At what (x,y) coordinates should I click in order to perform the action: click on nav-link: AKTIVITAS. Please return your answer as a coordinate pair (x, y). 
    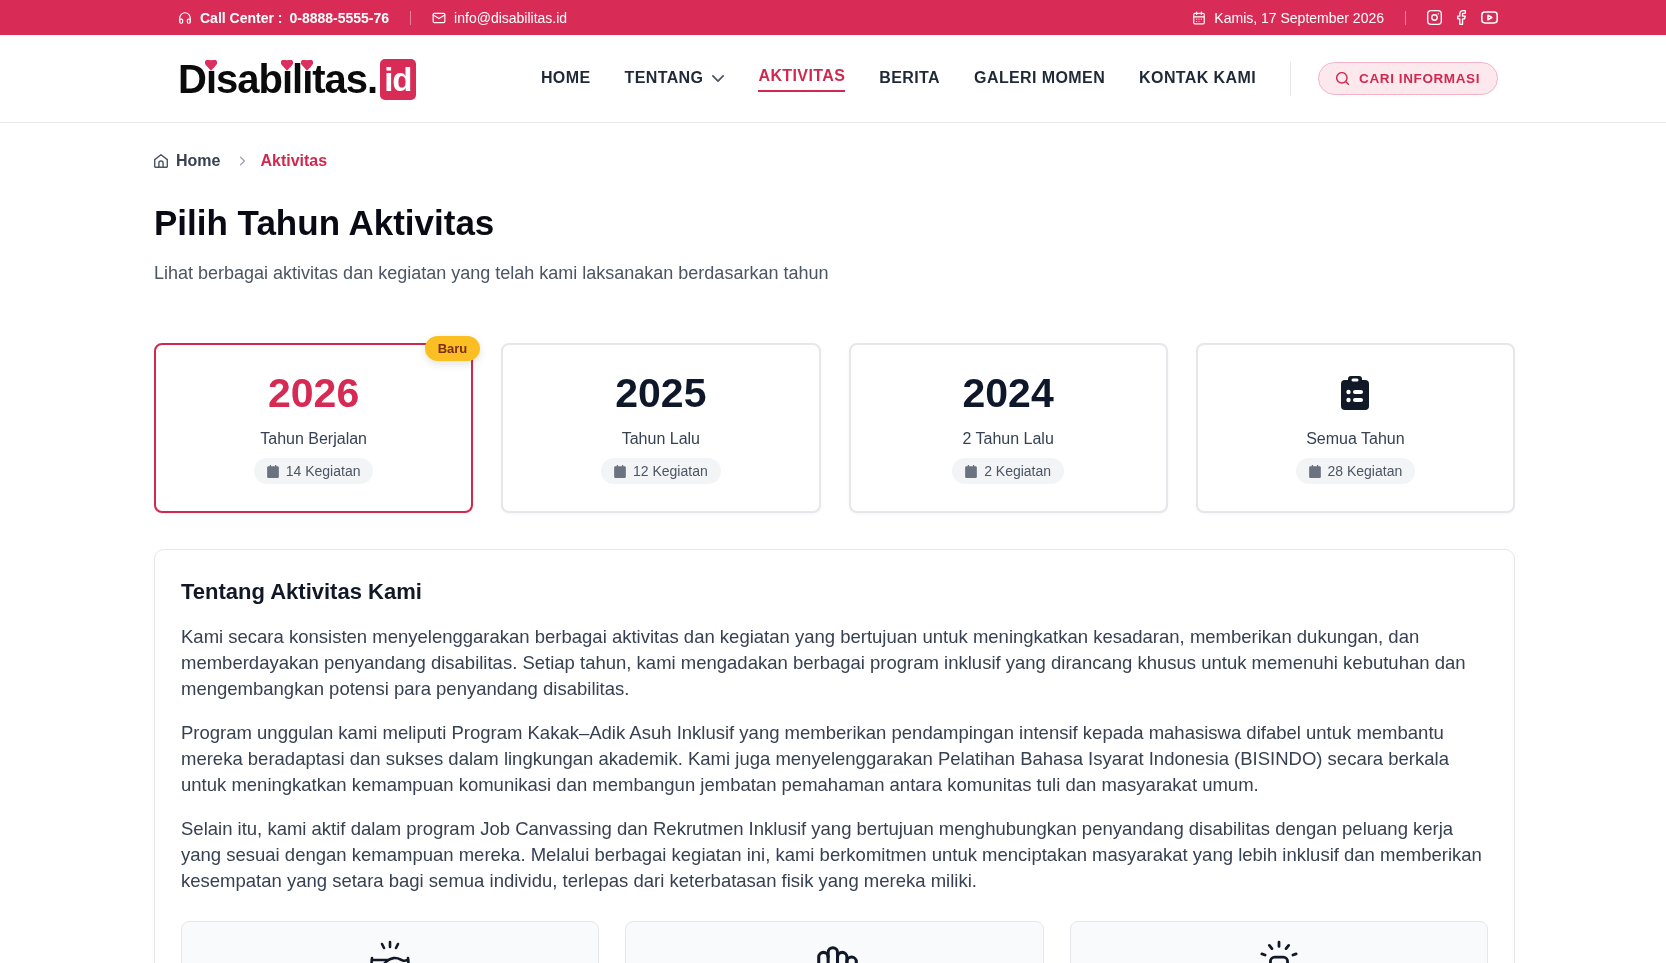
    Looking at the image, I should click on (802, 76).